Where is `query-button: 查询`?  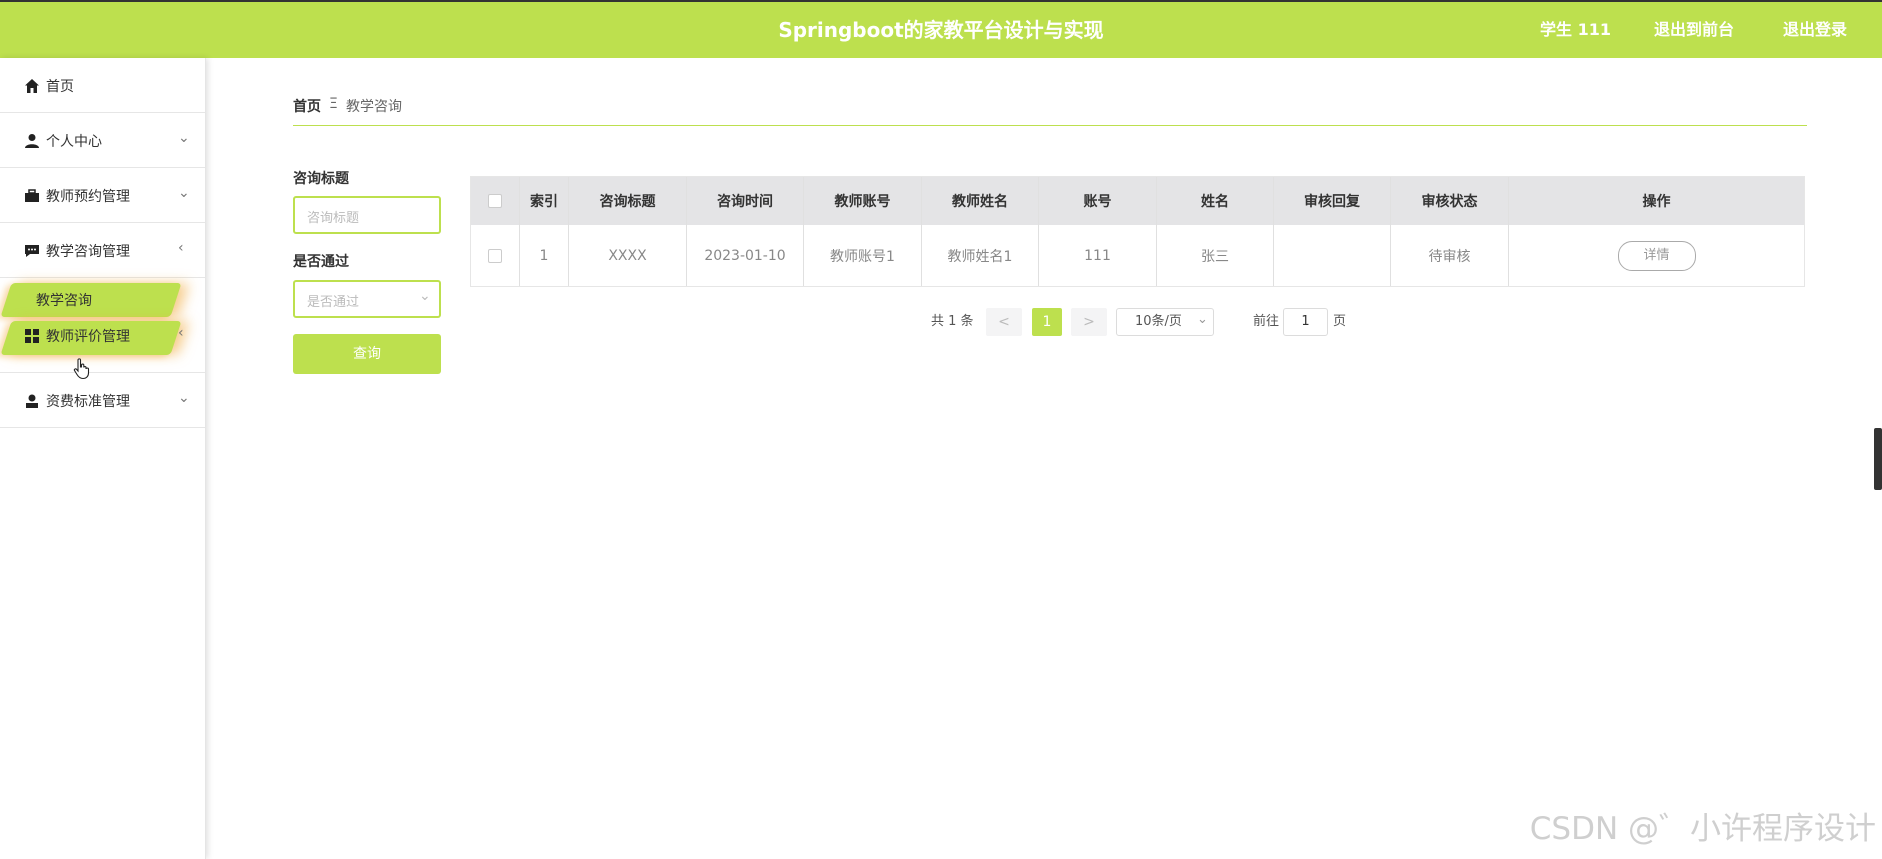 query-button: 查询 is located at coordinates (367, 354).